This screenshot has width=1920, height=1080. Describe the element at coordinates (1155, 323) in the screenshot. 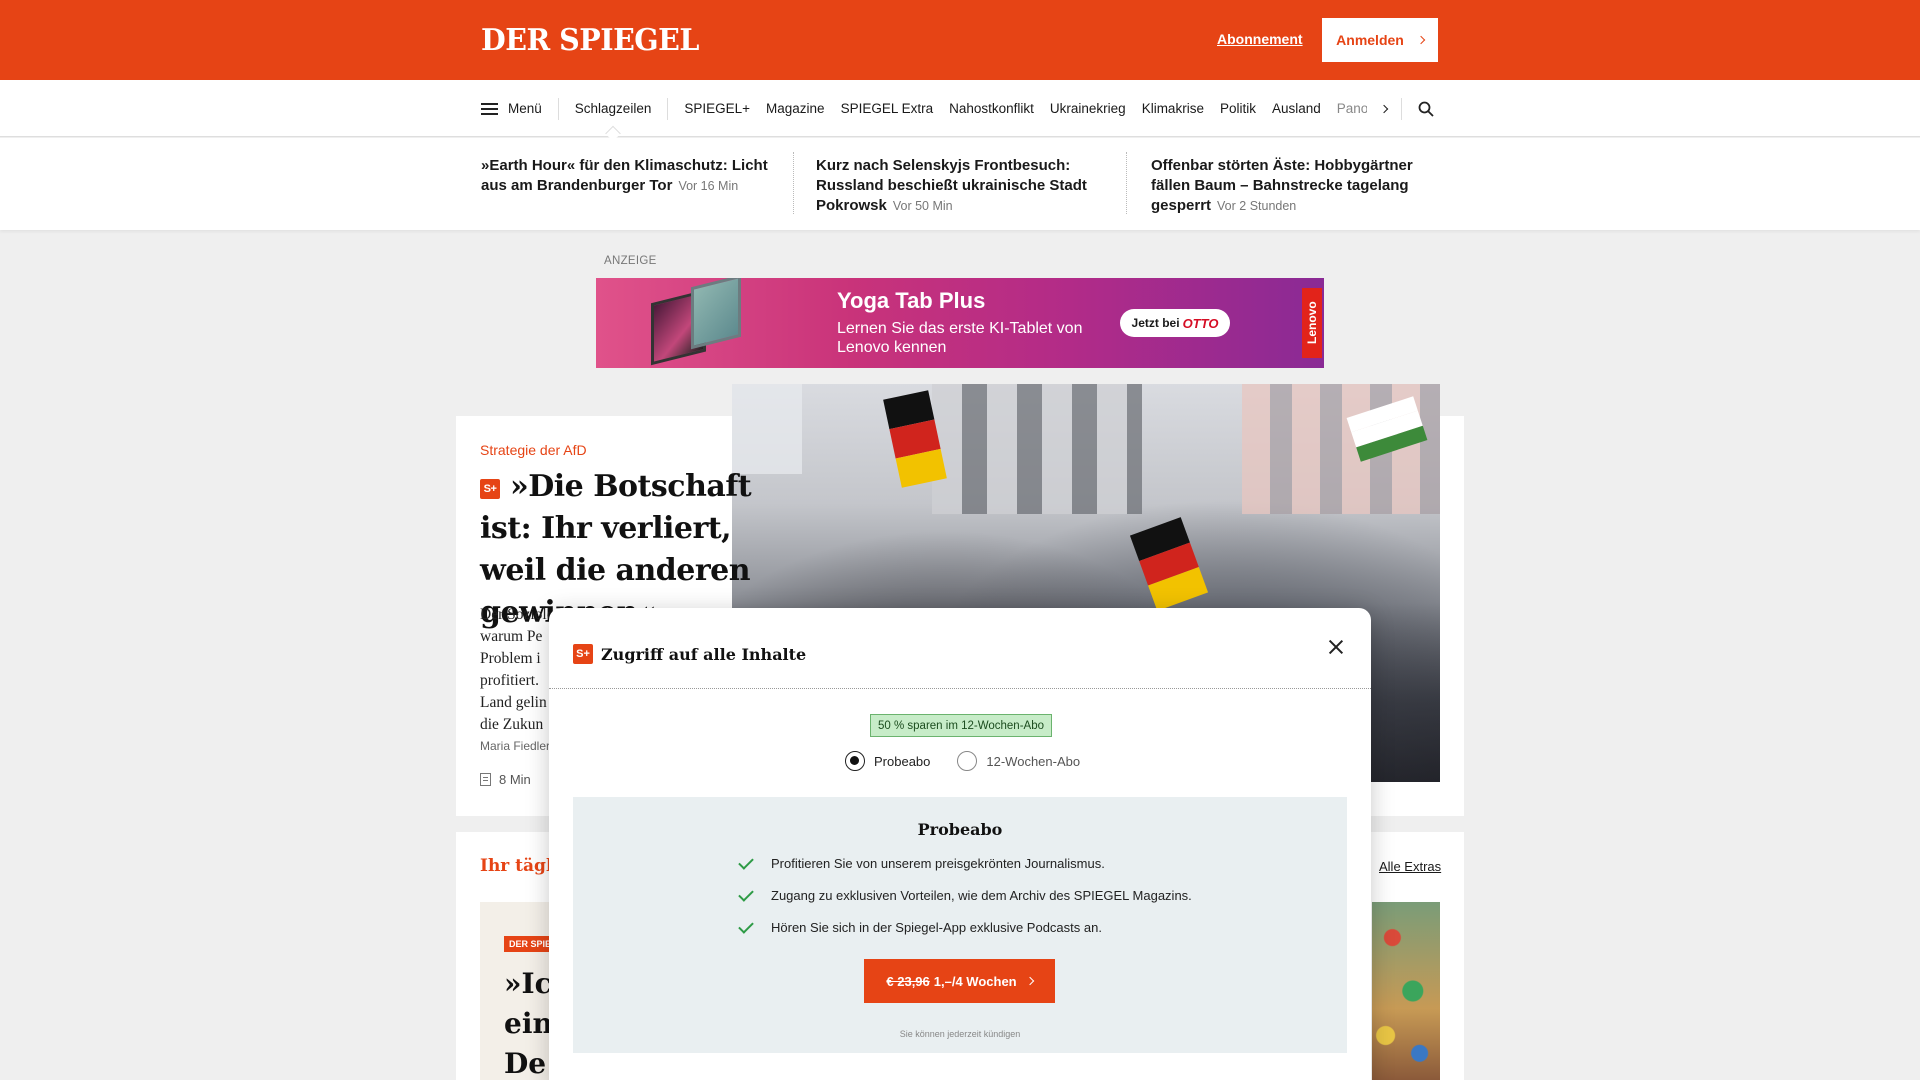

I see `ad-cta-prefix: Jetzt bei` at that location.